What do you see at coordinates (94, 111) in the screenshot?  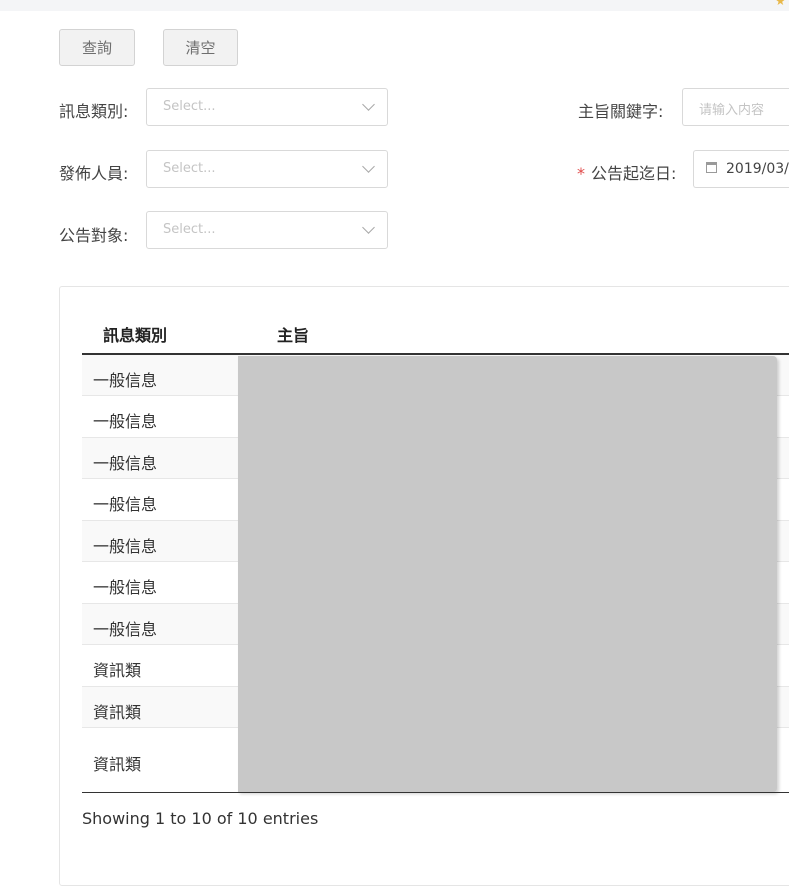 I see `msg-type-label: 訊息類別:` at bounding box center [94, 111].